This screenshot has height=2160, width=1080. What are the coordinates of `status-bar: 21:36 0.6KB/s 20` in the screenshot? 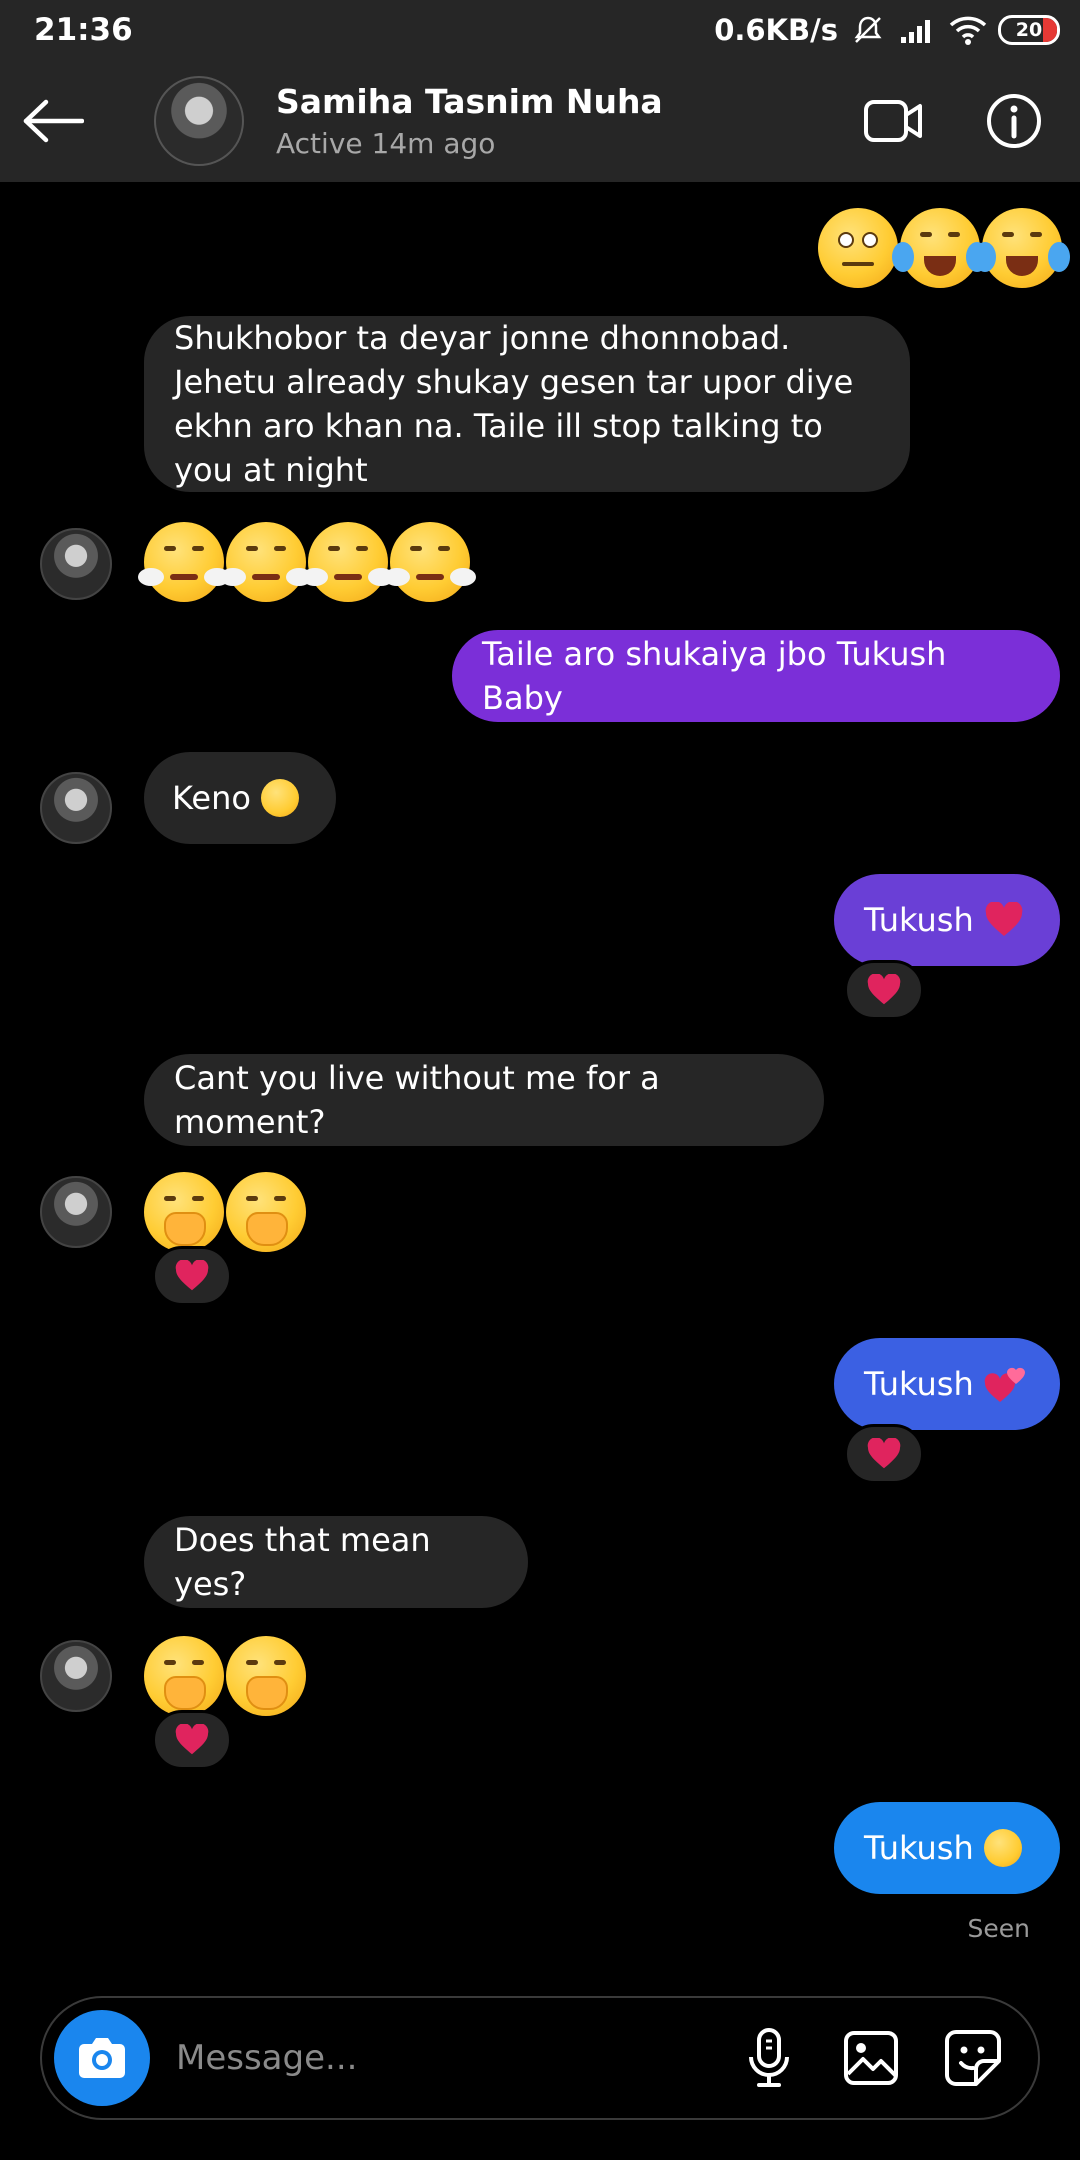 It's located at (540, 30).